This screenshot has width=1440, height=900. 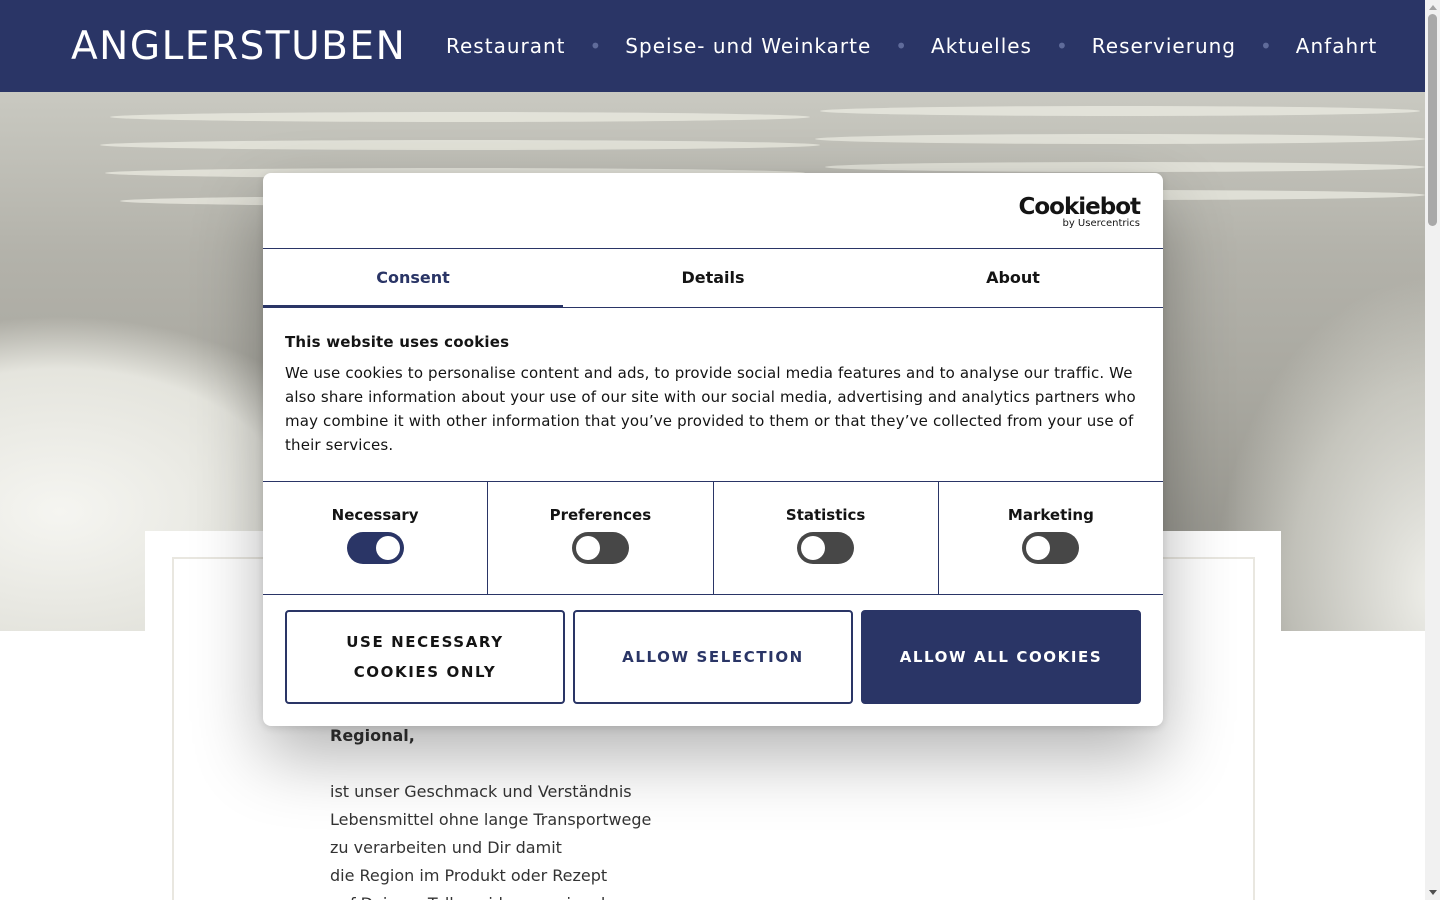 What do you see at coordinates (397, 342) in the screenshot?
I see `consent-title: This website uses cookies` at bounding box center [397, 342].